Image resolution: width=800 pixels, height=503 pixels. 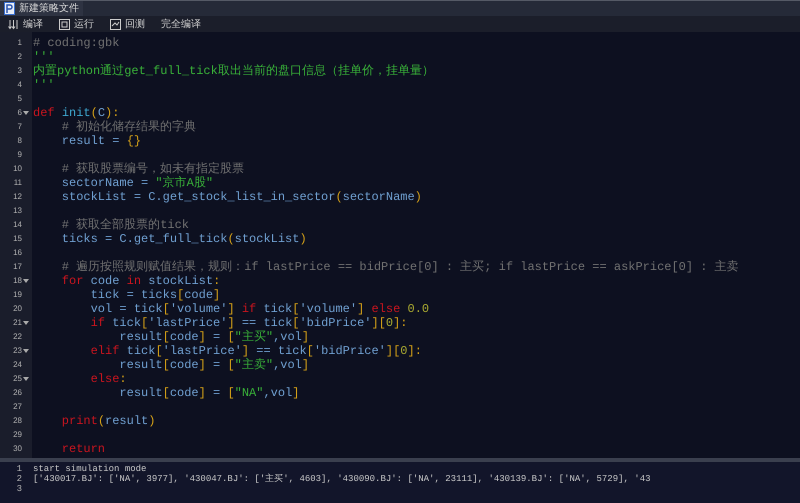 What do you see at coordinates (152, 169) in the screenshot?
I see `code-line: # 获取股票编号，如未有指定股票` at bounding box center [152, 169].